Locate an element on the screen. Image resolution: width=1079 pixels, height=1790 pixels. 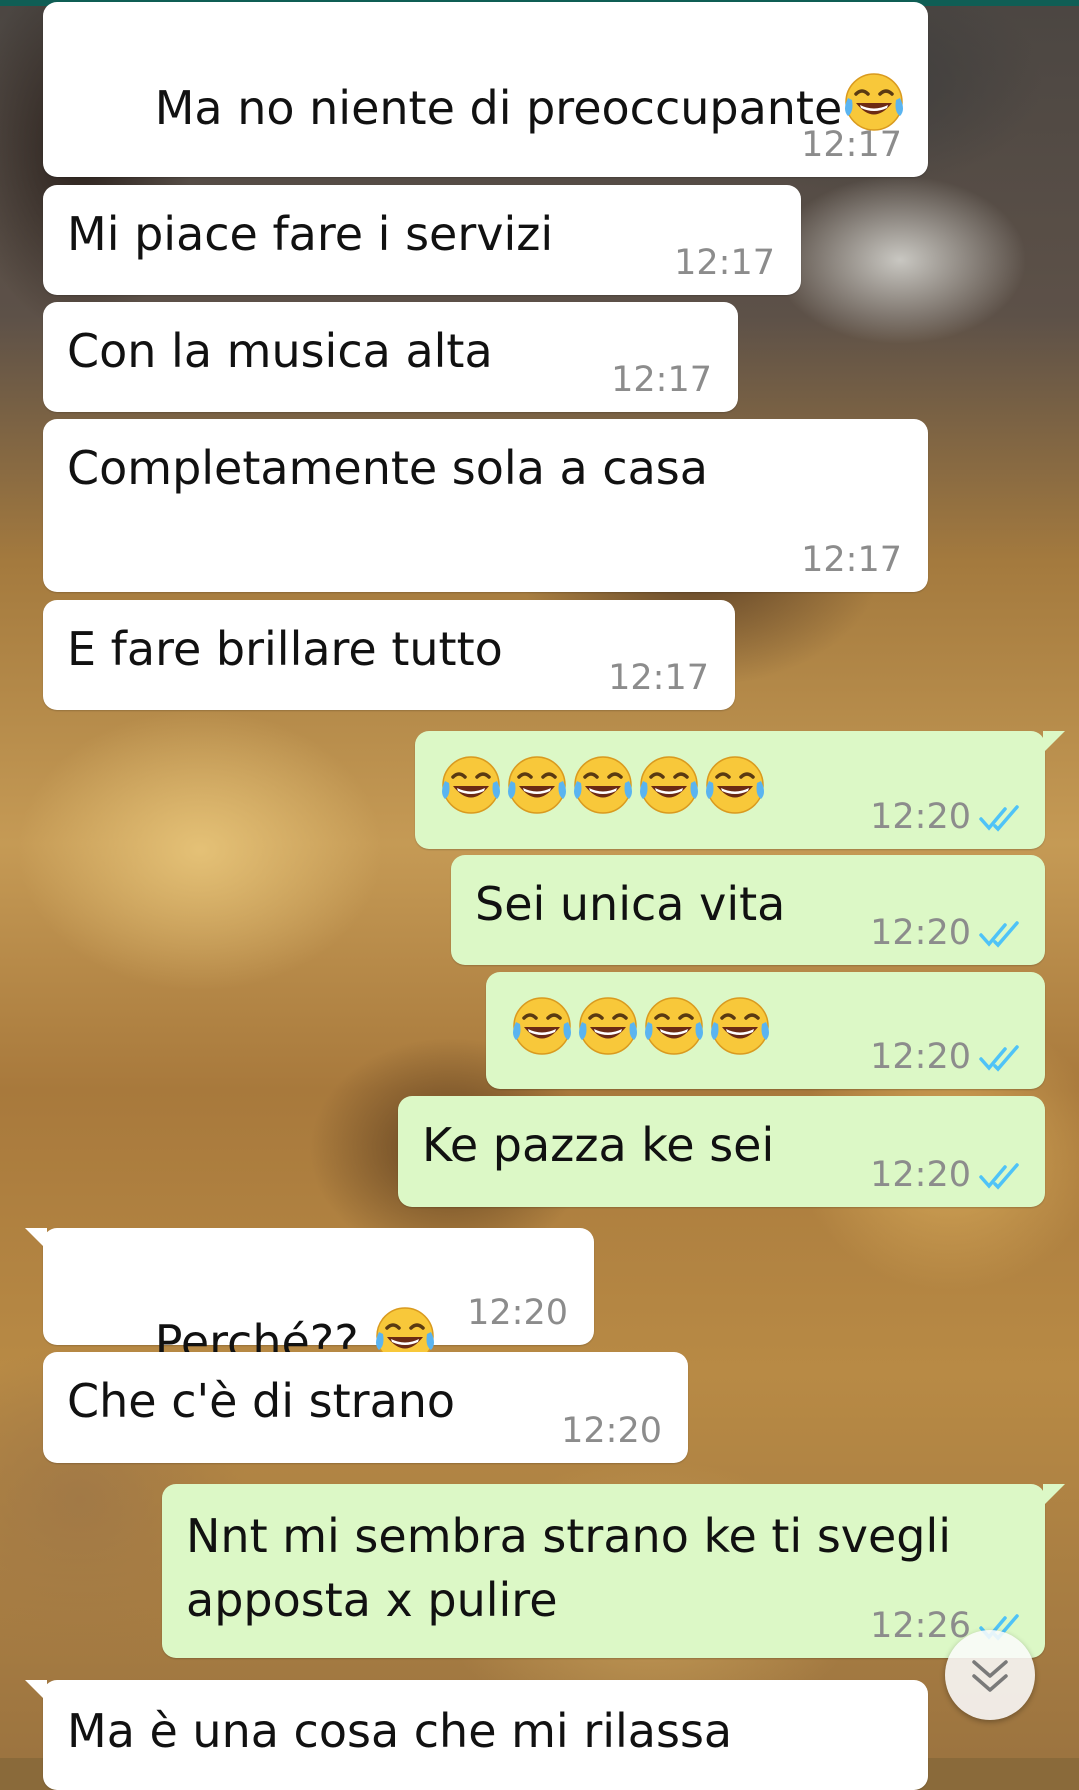
message-incoming: Ma no niente di preoccupante 12:17 is located at coordinates (485, 129).